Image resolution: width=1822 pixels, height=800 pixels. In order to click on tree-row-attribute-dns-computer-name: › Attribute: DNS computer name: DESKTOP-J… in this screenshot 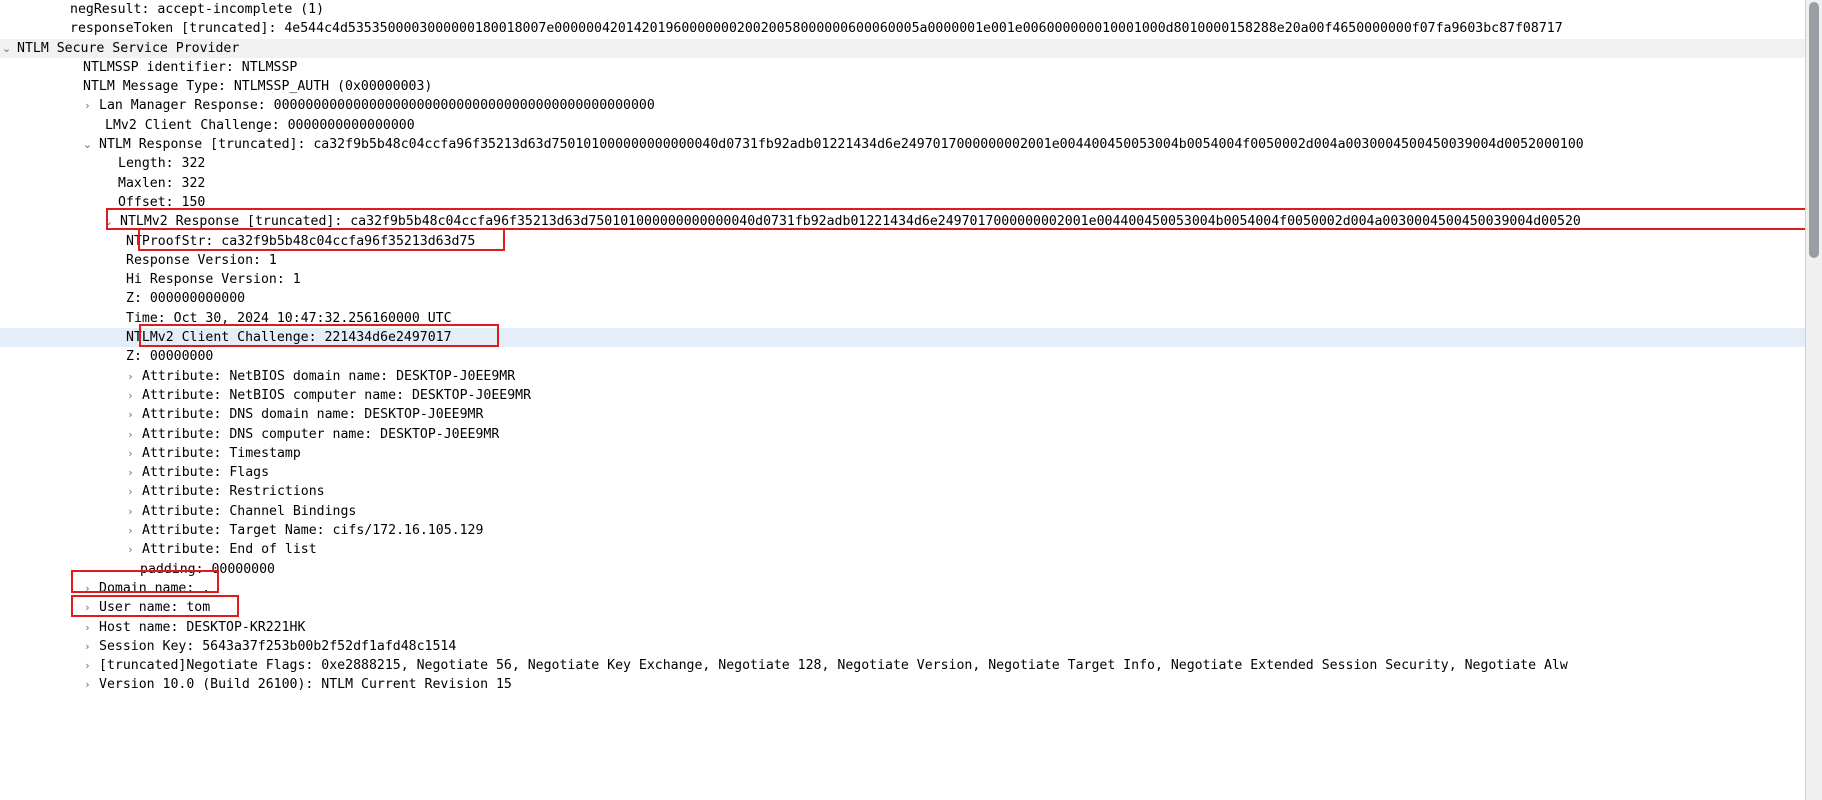, I will do `click(903, 434)`.